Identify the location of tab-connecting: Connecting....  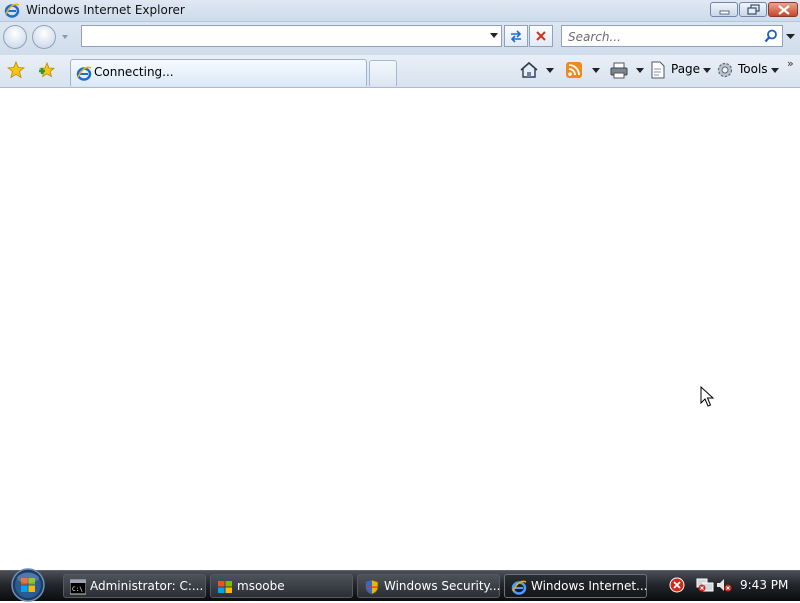
(218, 72).